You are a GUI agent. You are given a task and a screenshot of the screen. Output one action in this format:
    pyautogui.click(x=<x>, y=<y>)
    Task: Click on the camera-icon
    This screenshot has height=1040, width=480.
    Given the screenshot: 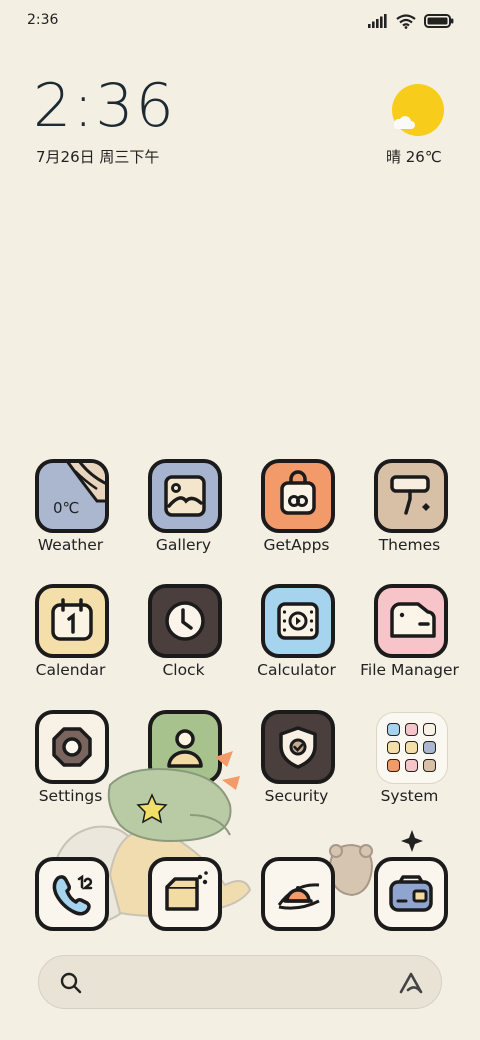 What is the action you would take?
    pyautogui.click(x=411, y=894)
    